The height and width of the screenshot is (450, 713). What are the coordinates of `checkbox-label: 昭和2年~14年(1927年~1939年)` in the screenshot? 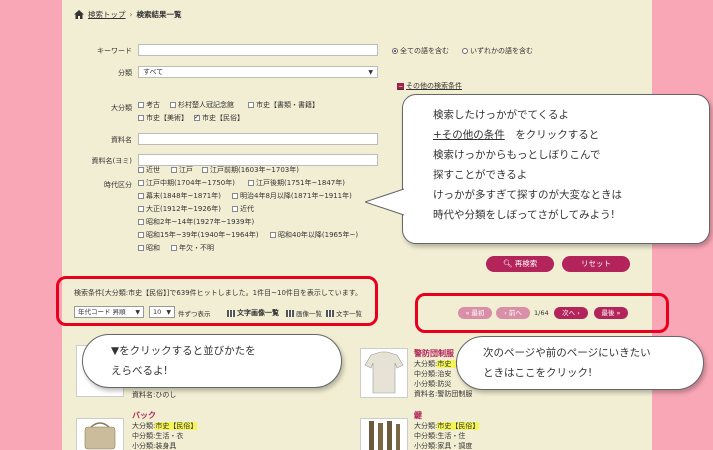 It's located at (200, 222).